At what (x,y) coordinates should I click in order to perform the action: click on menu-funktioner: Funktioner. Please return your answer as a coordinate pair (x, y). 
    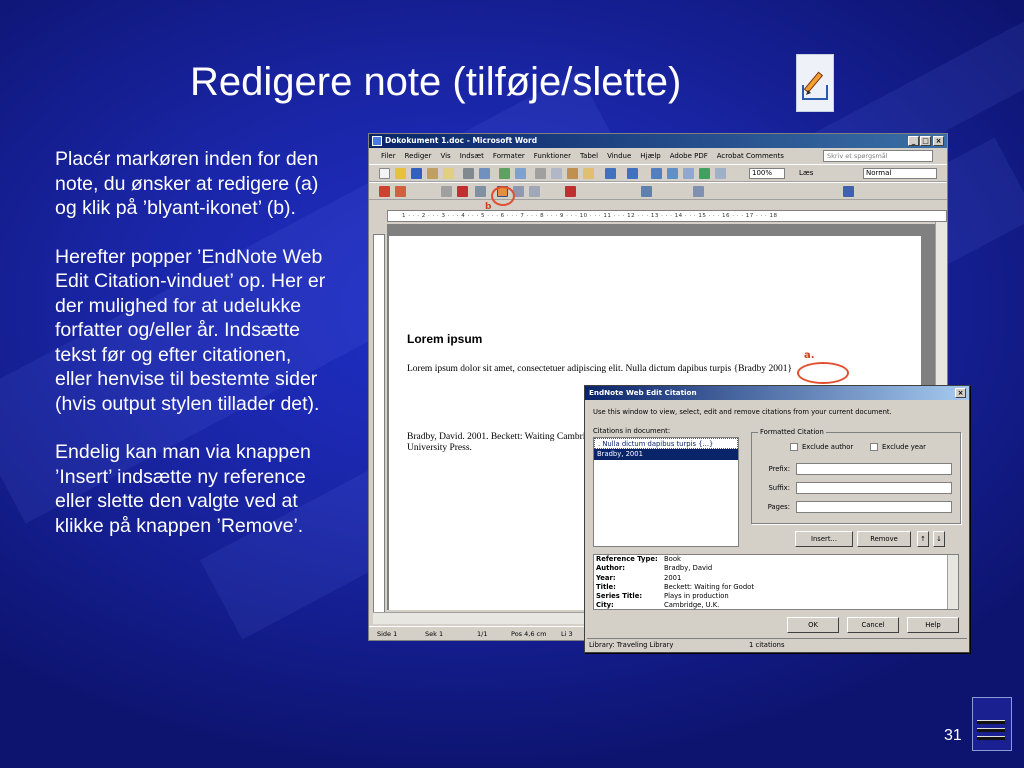
    Looking at the image, I should click on (552, 156).